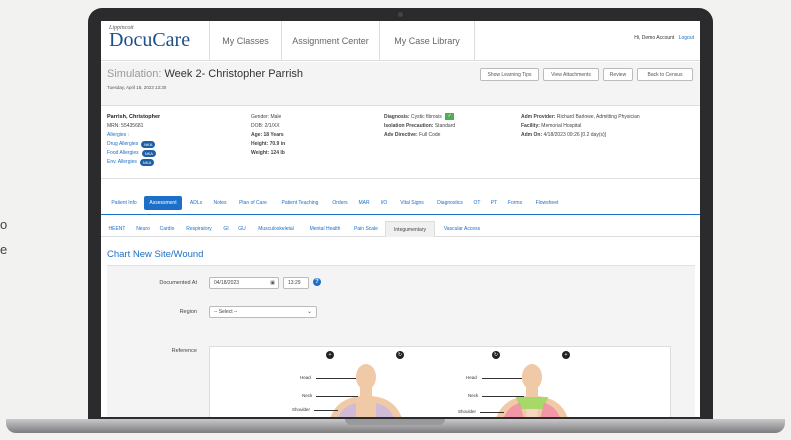 The image size is (791, 440). I want to click on calendar-icon: ▣, so click(272, 283).